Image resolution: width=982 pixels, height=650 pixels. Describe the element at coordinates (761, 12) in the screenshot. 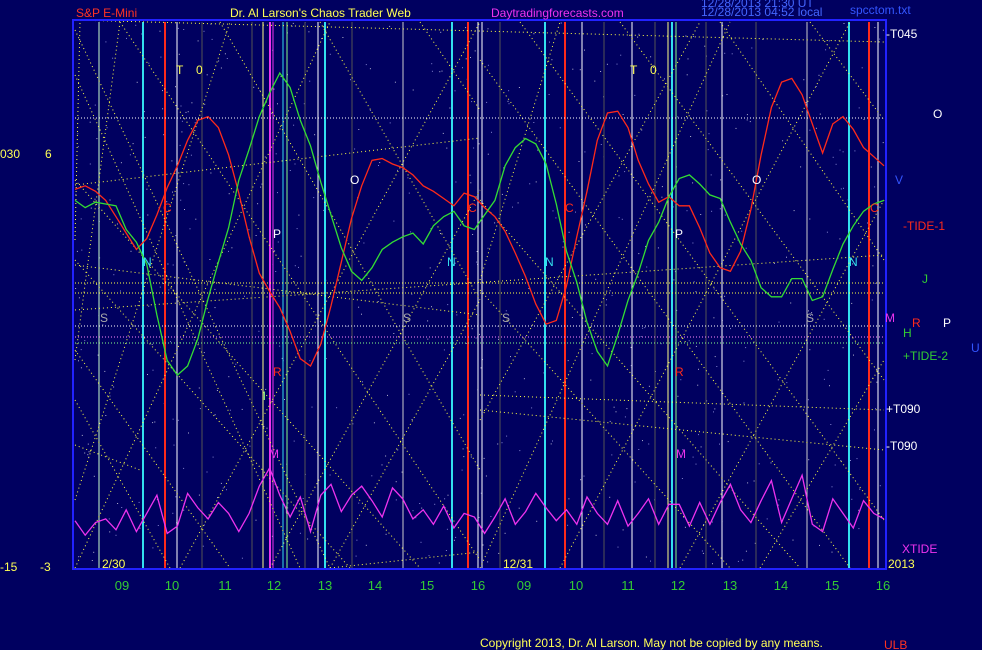

I see `timestamp-2: 12/28/2013 04:52 local` at that location.